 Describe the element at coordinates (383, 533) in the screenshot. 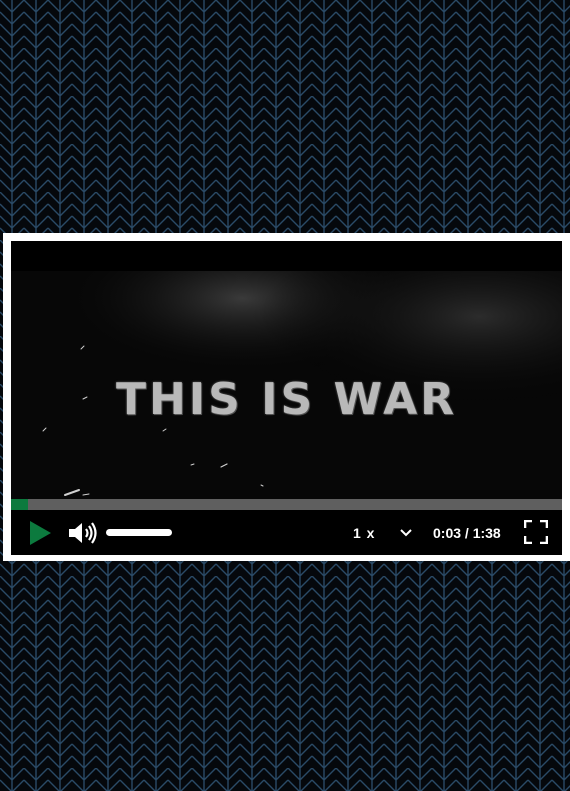

I see `playback-speed-select: 1 x` at that location.